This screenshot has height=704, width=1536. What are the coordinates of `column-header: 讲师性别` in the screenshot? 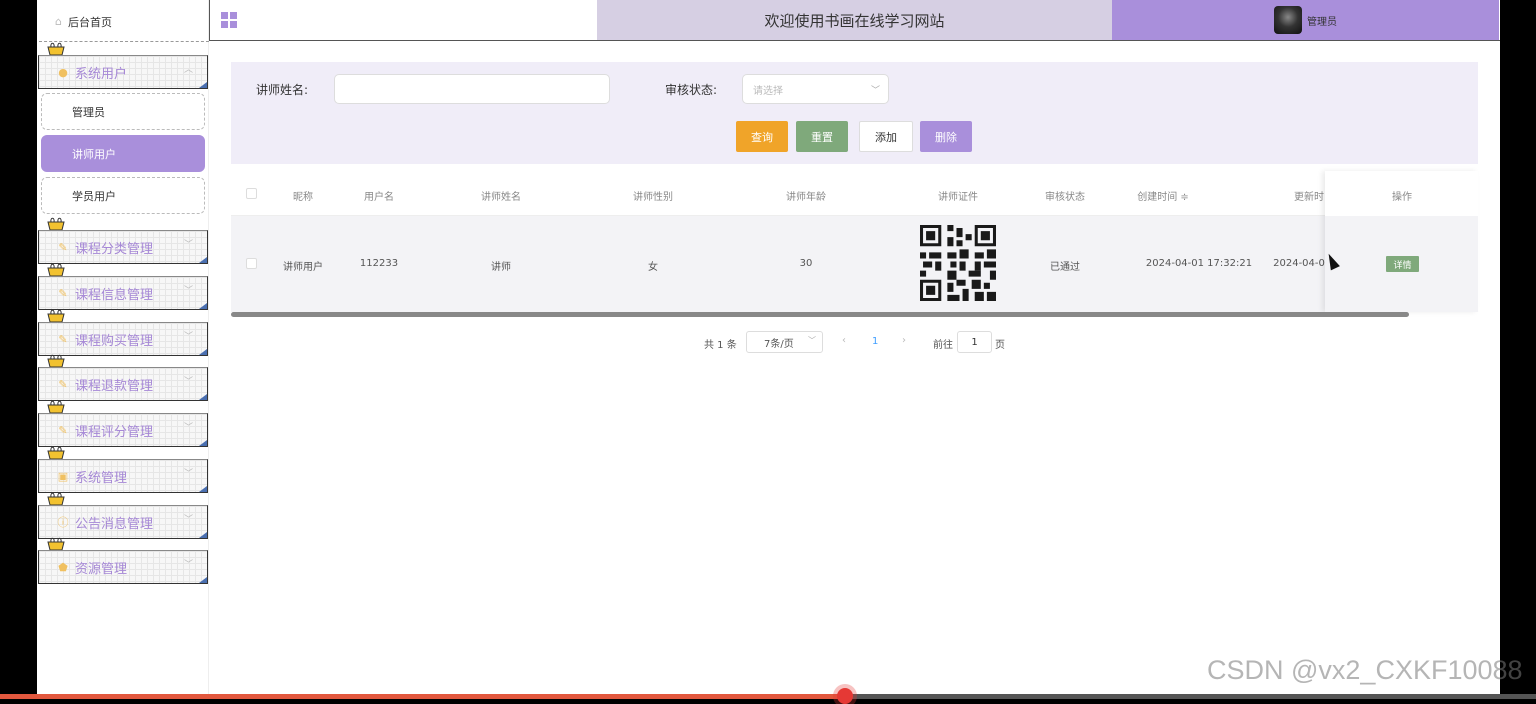 It's located at (653, 197).